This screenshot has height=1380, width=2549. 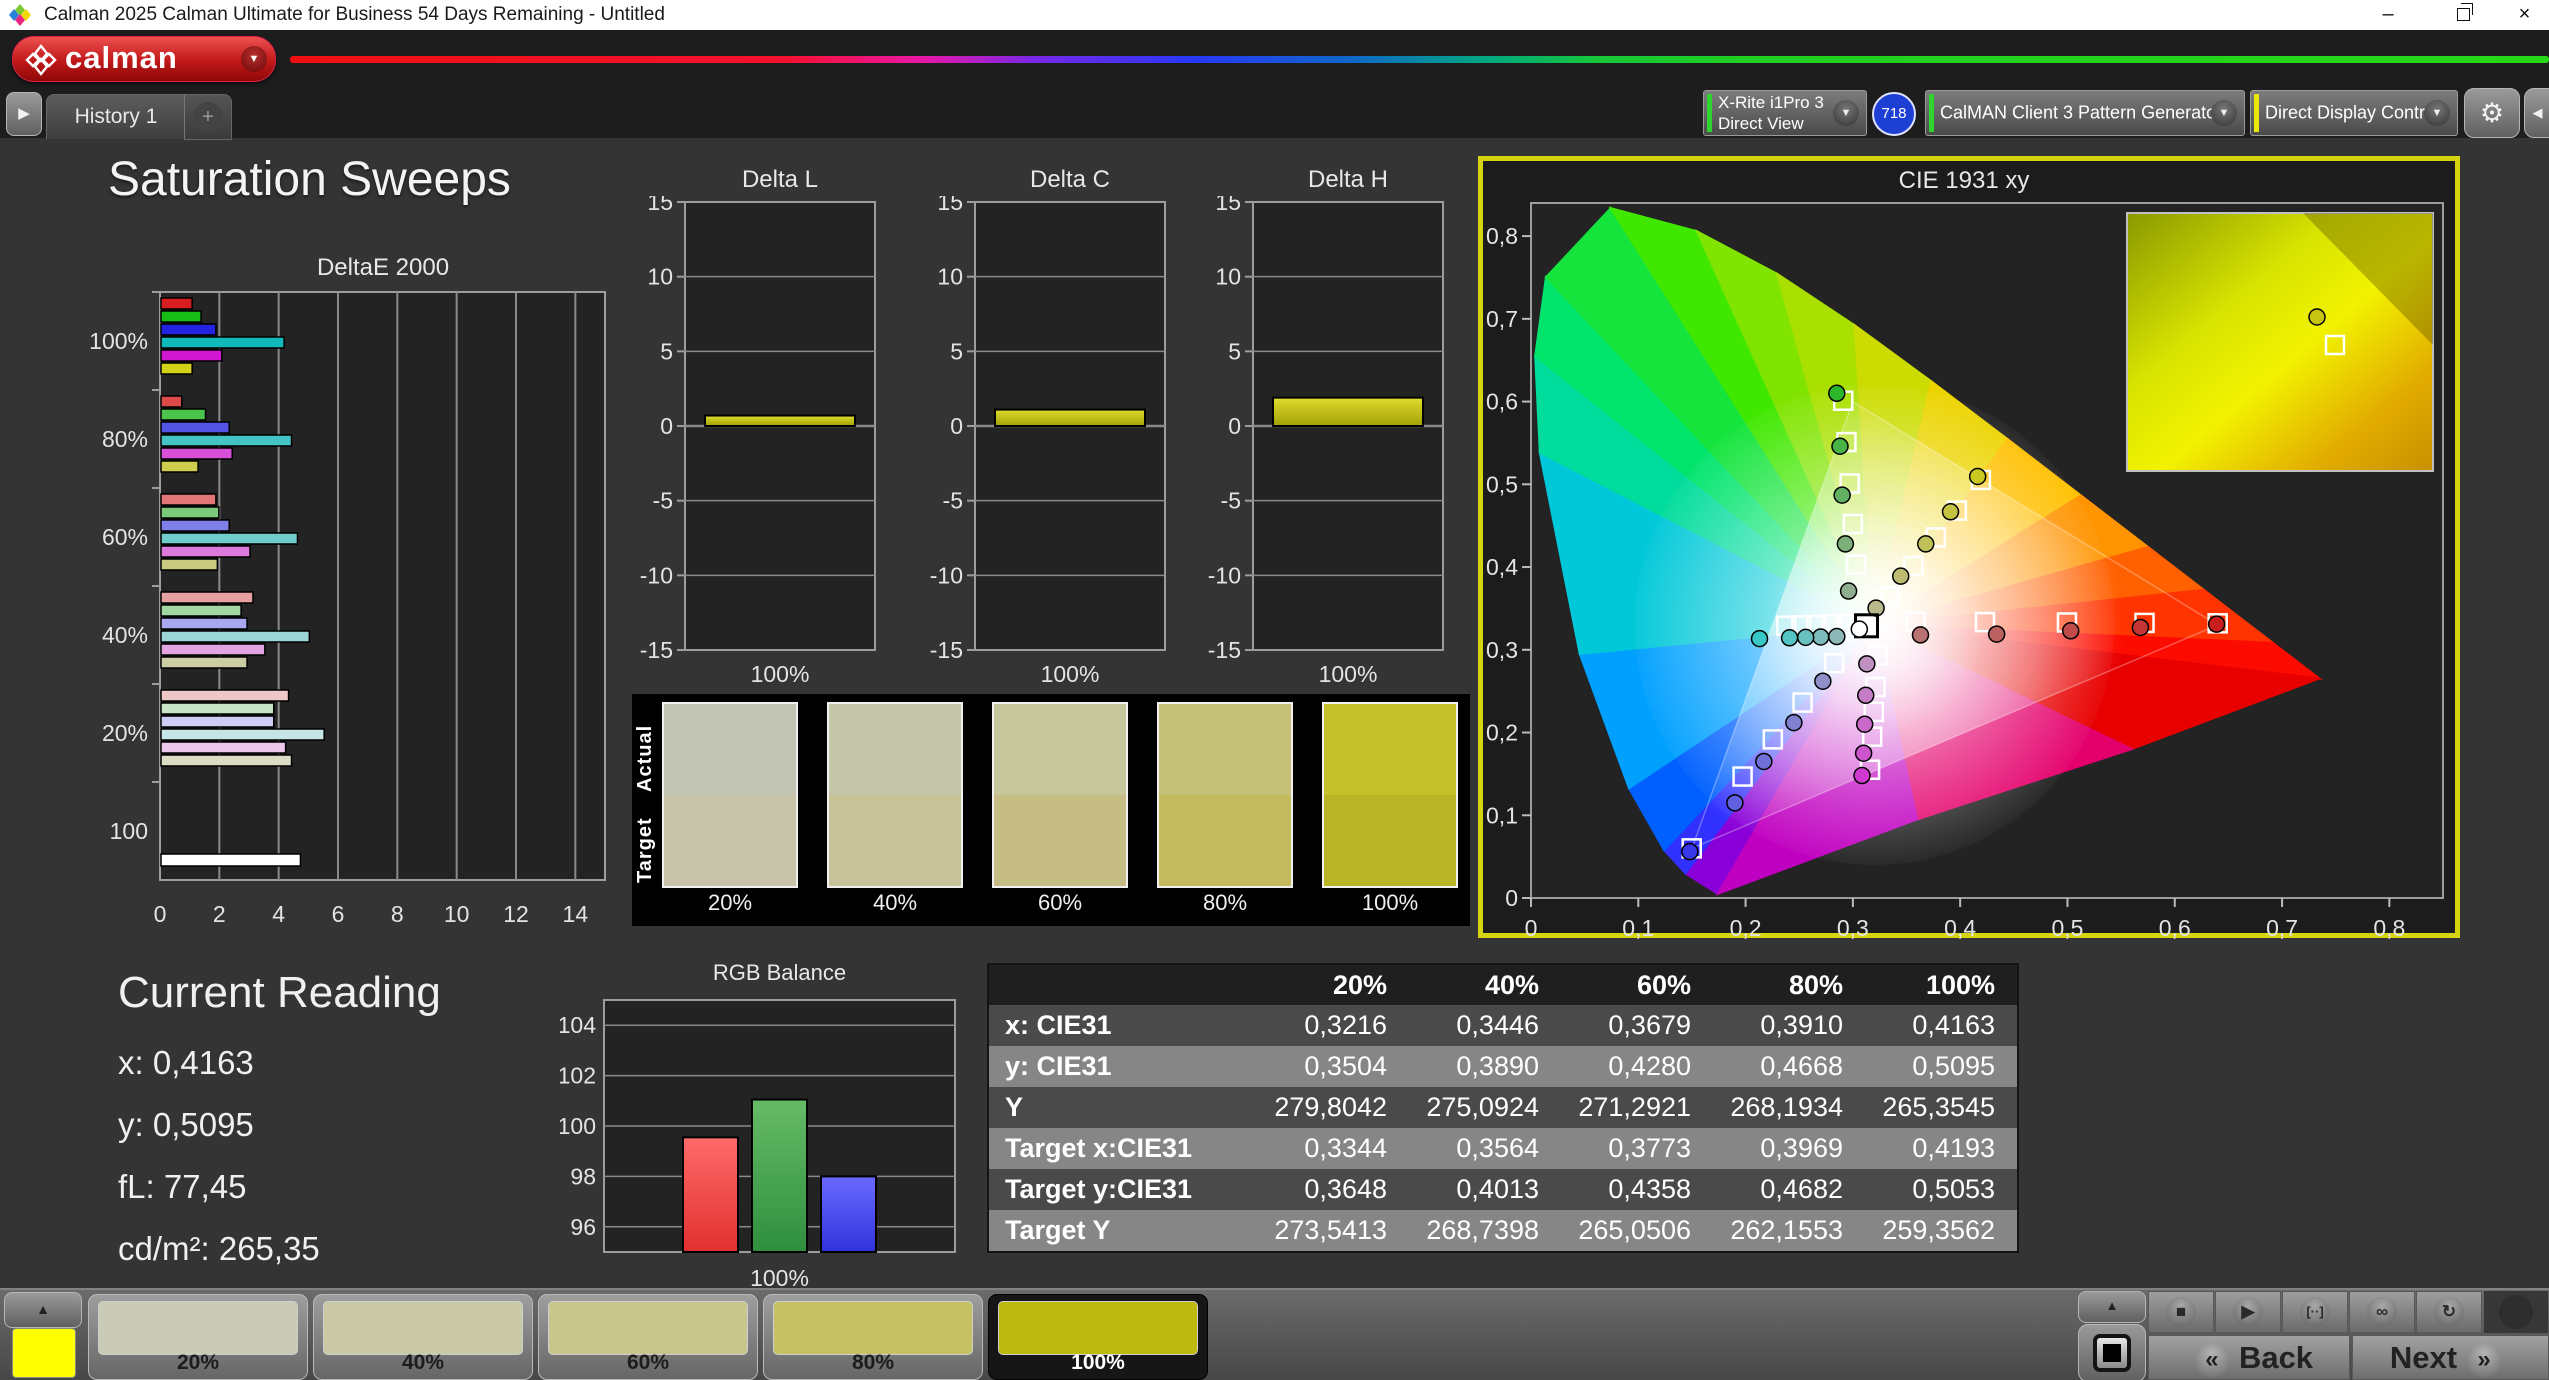 I want to click on pattern-label: 60%, so click(x=648, y=1362).